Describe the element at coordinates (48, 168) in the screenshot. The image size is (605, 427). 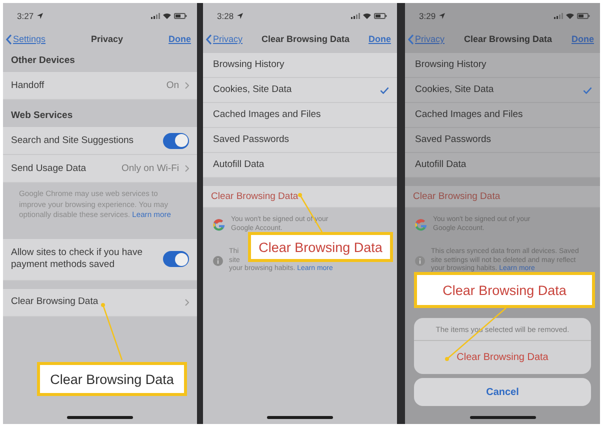
I see `row-label: Send Usage Data` at that location.